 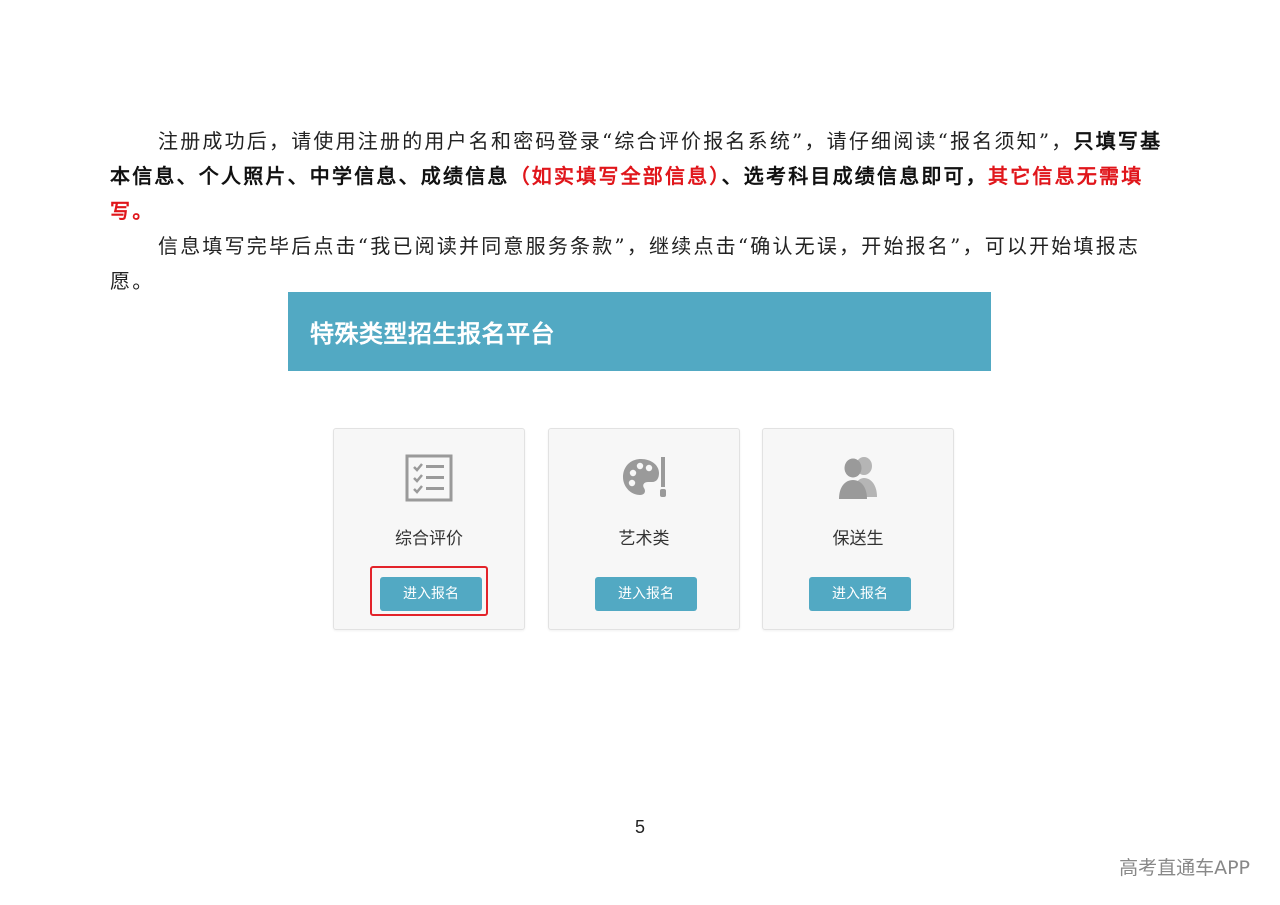 I want to click on card-comprehensive-evaluation: 综合评价 进入报名, so click(x=429, y=529).